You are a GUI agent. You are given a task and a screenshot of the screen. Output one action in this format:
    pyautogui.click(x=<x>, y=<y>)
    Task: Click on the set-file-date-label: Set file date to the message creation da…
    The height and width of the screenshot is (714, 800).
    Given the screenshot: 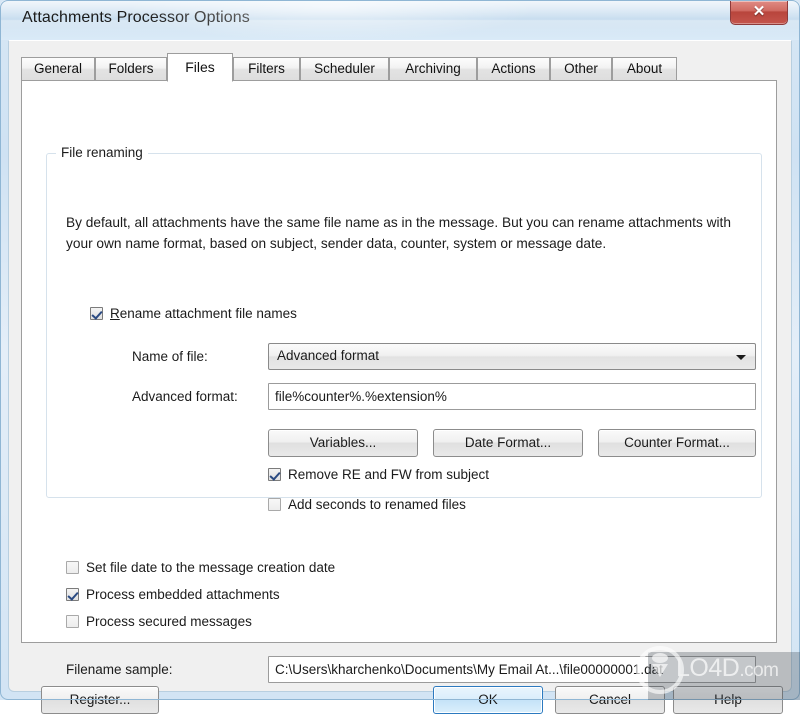 What is the action you would take?
    pyautogui.click(x=211, y=567)
    